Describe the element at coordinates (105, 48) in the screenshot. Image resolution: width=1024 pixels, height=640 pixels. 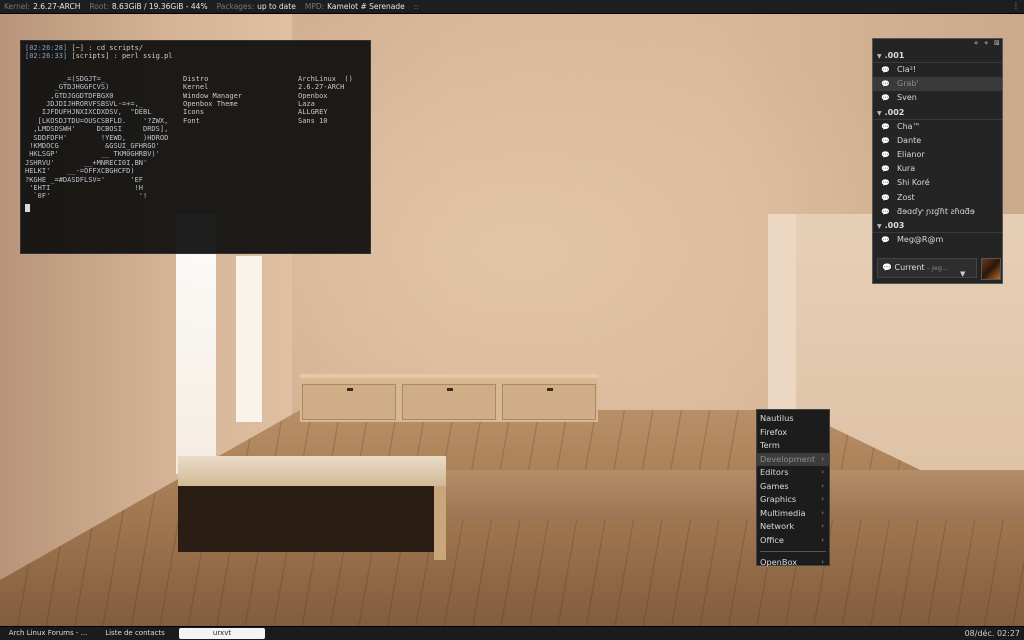
I see `prompt-command: [~] : cd scripts/` at that location.